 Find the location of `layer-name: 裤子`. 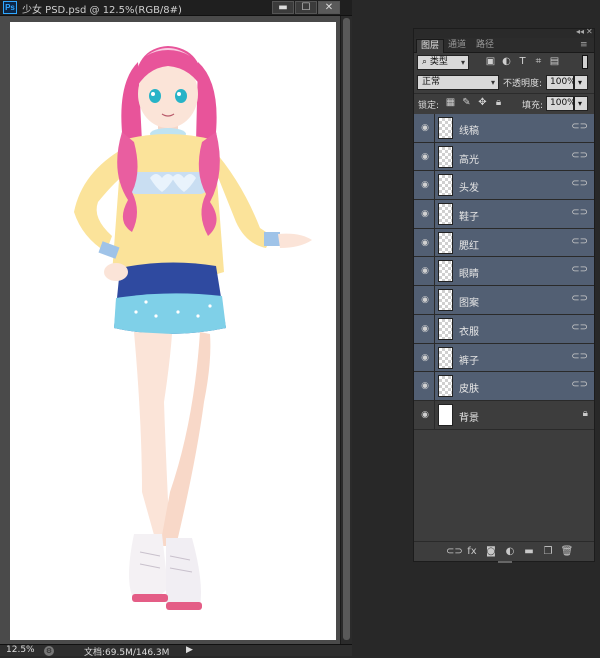

layer-name: 裤子 is located at coordinates (469, 361).